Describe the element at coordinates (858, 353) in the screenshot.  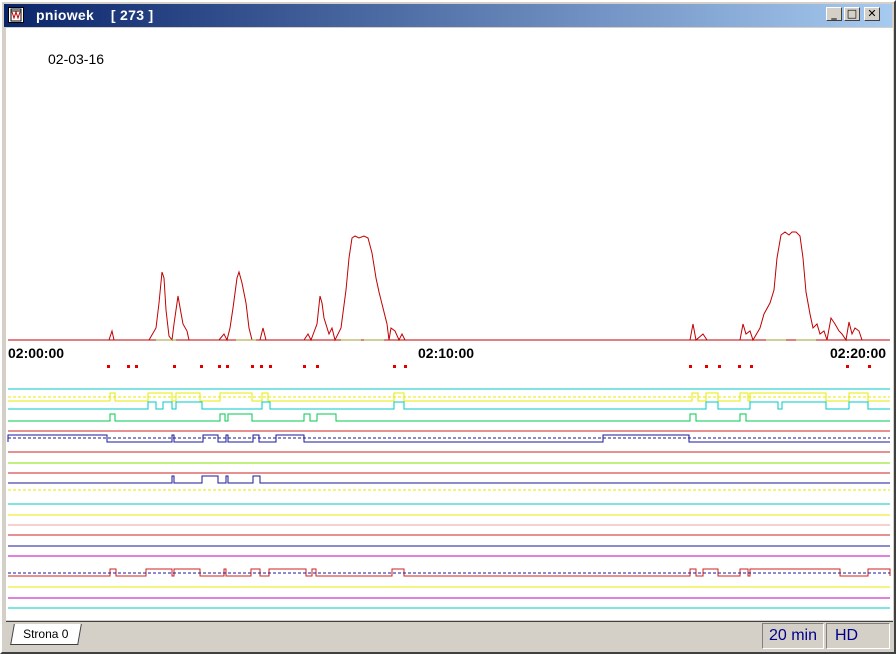
I see `time-label-end: 02:20:00` at that location.